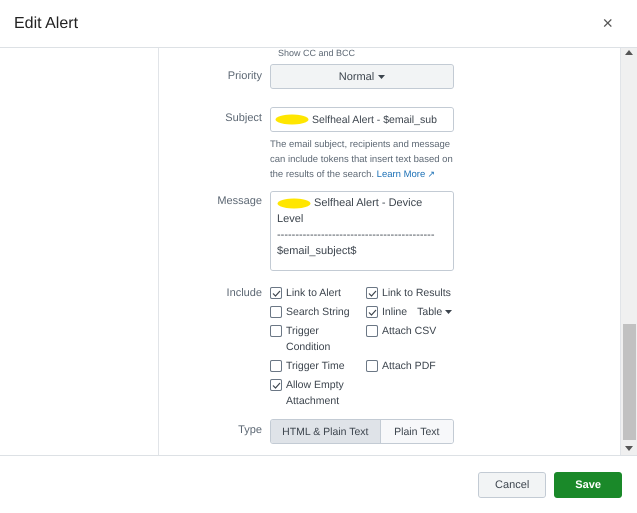 The height and width of the screenshot is (513, 637). I want to click on scroll-up-icon, so click(629, 52).